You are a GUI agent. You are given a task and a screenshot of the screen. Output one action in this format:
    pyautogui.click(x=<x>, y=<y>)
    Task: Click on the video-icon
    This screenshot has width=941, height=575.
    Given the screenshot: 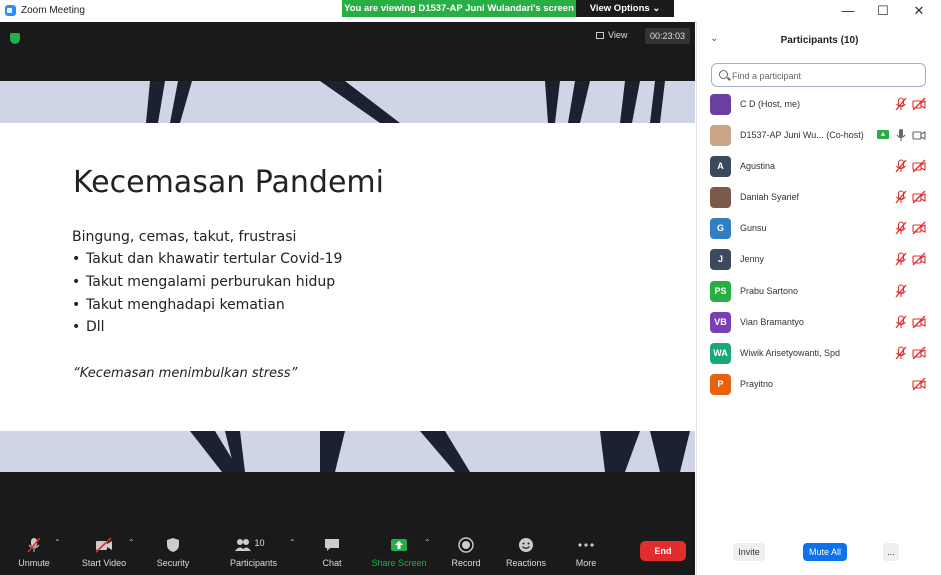 What is the action you would take?
    pyautogui.click(x=919, y=135)
    